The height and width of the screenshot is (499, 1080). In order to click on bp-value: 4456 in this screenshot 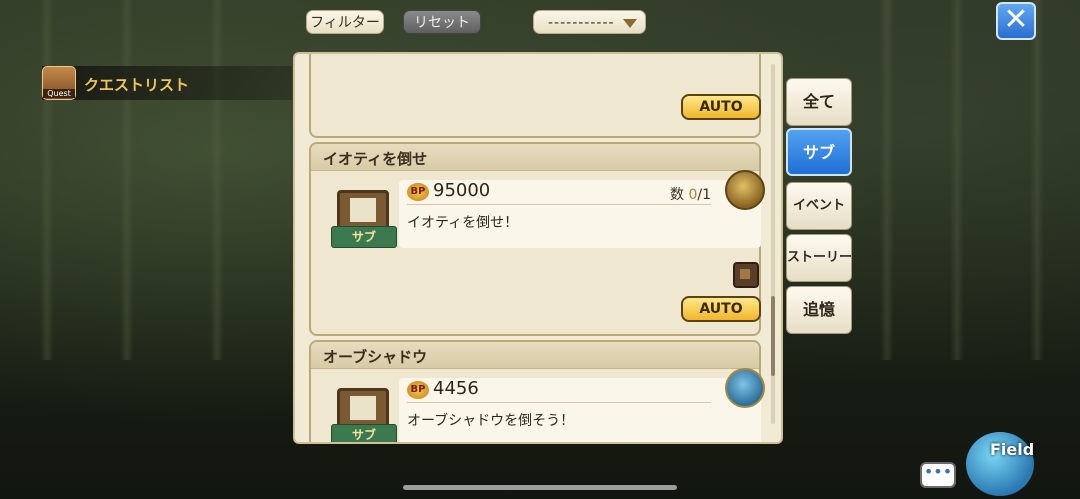, I will do `click(456, 388)`.